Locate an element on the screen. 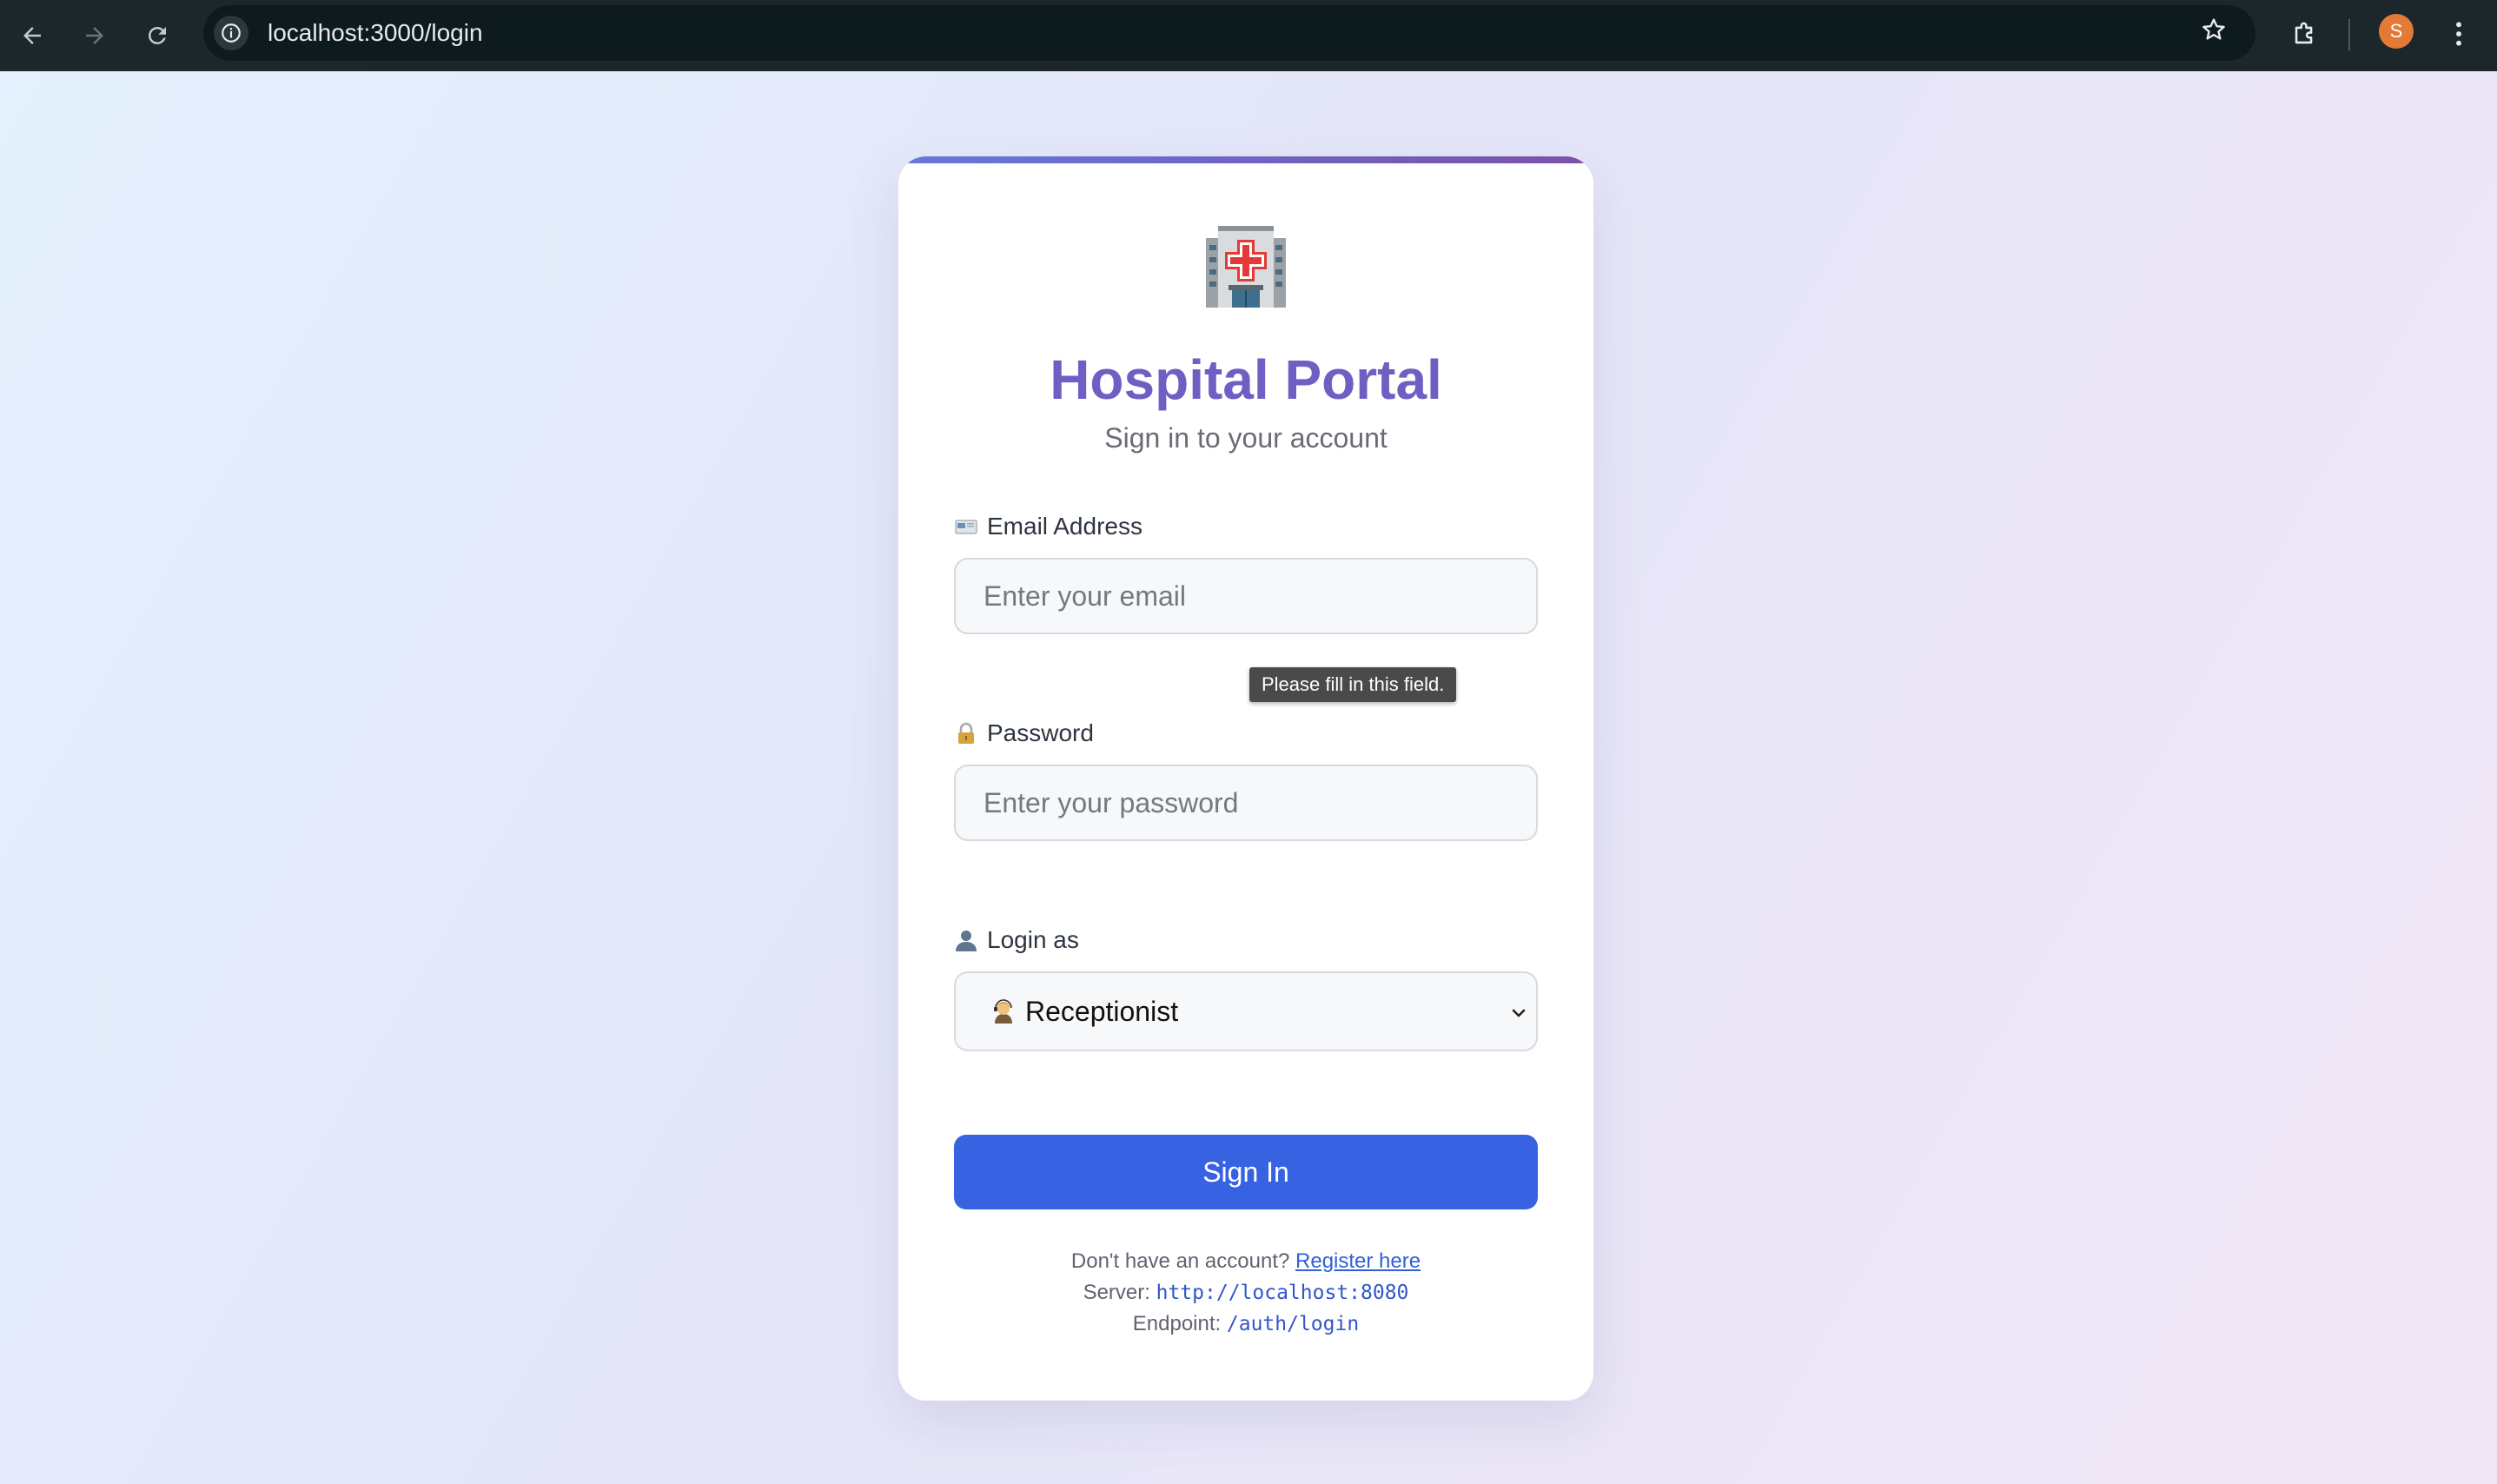 Image resolution: width=2497 pixels, height=1484 pixels. endpoint-label: Endpoint: is located at coordinates (1177, 1323).